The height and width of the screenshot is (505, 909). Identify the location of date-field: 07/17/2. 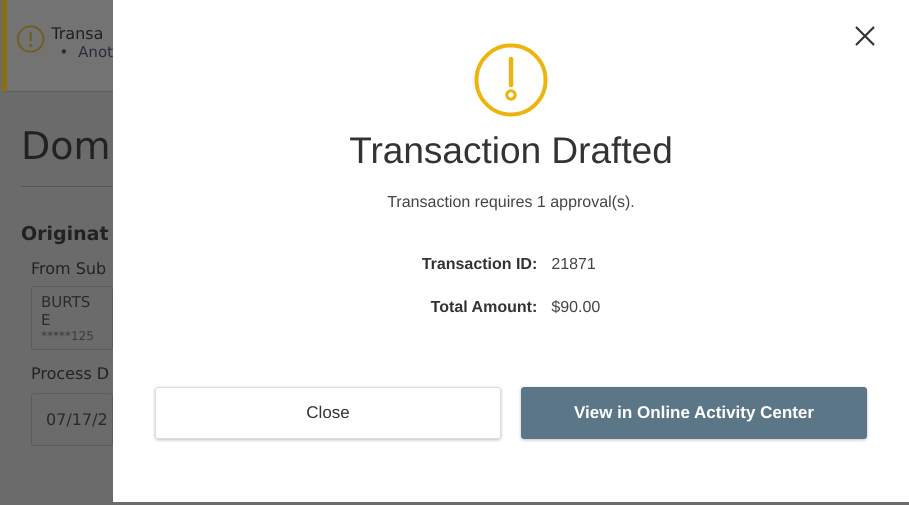
(72, 419).